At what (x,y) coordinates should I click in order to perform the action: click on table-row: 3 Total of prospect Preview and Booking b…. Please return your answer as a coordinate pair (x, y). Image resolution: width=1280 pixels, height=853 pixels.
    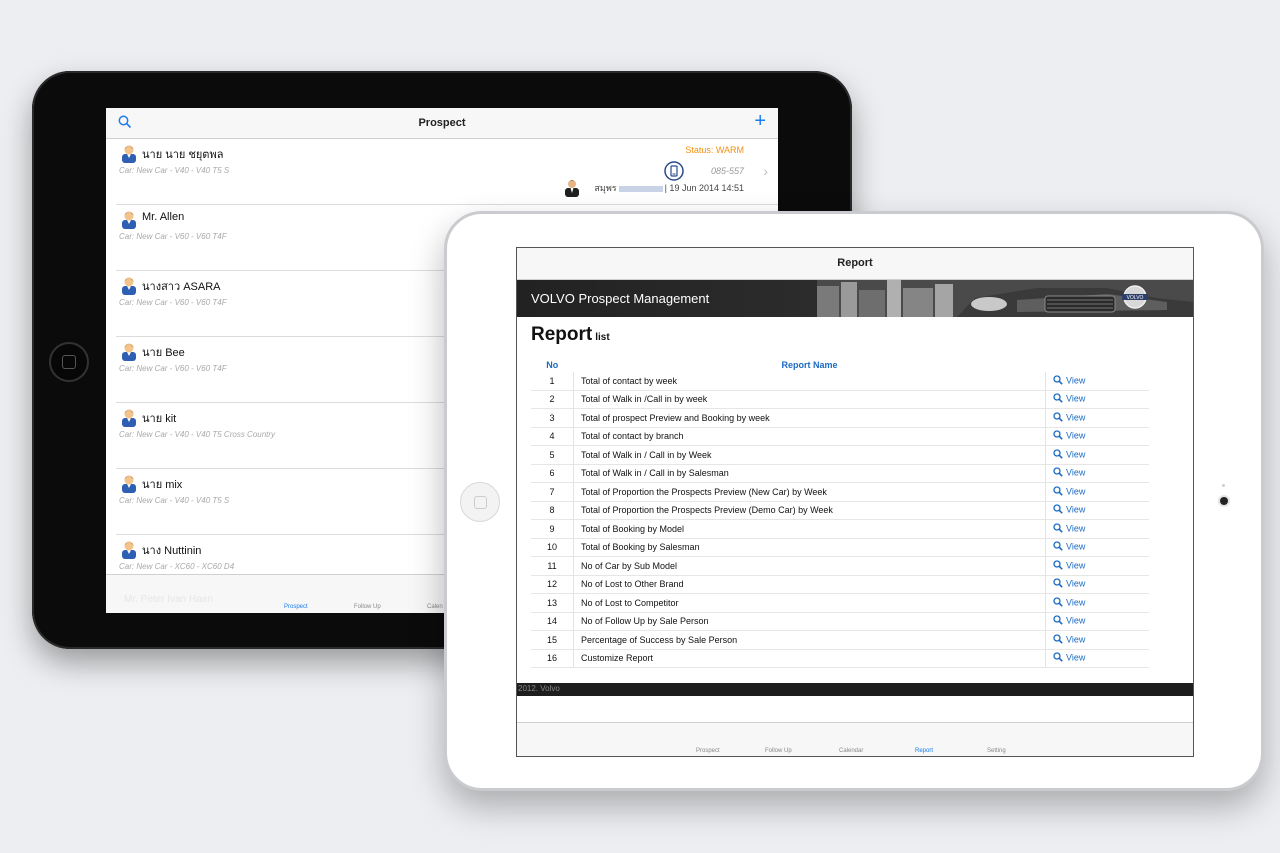
    Looking at the image, I should click on (840, 418).